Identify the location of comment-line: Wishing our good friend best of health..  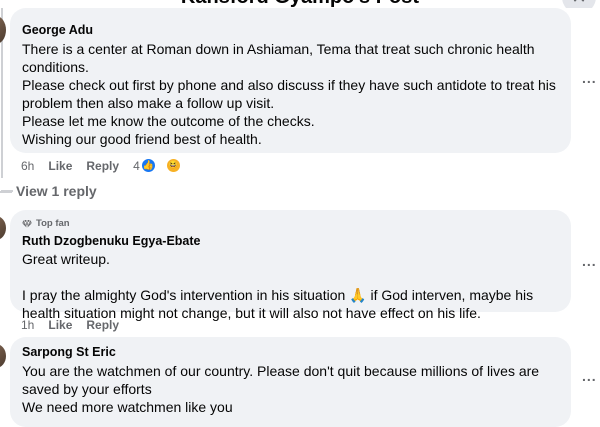
(142, 139).